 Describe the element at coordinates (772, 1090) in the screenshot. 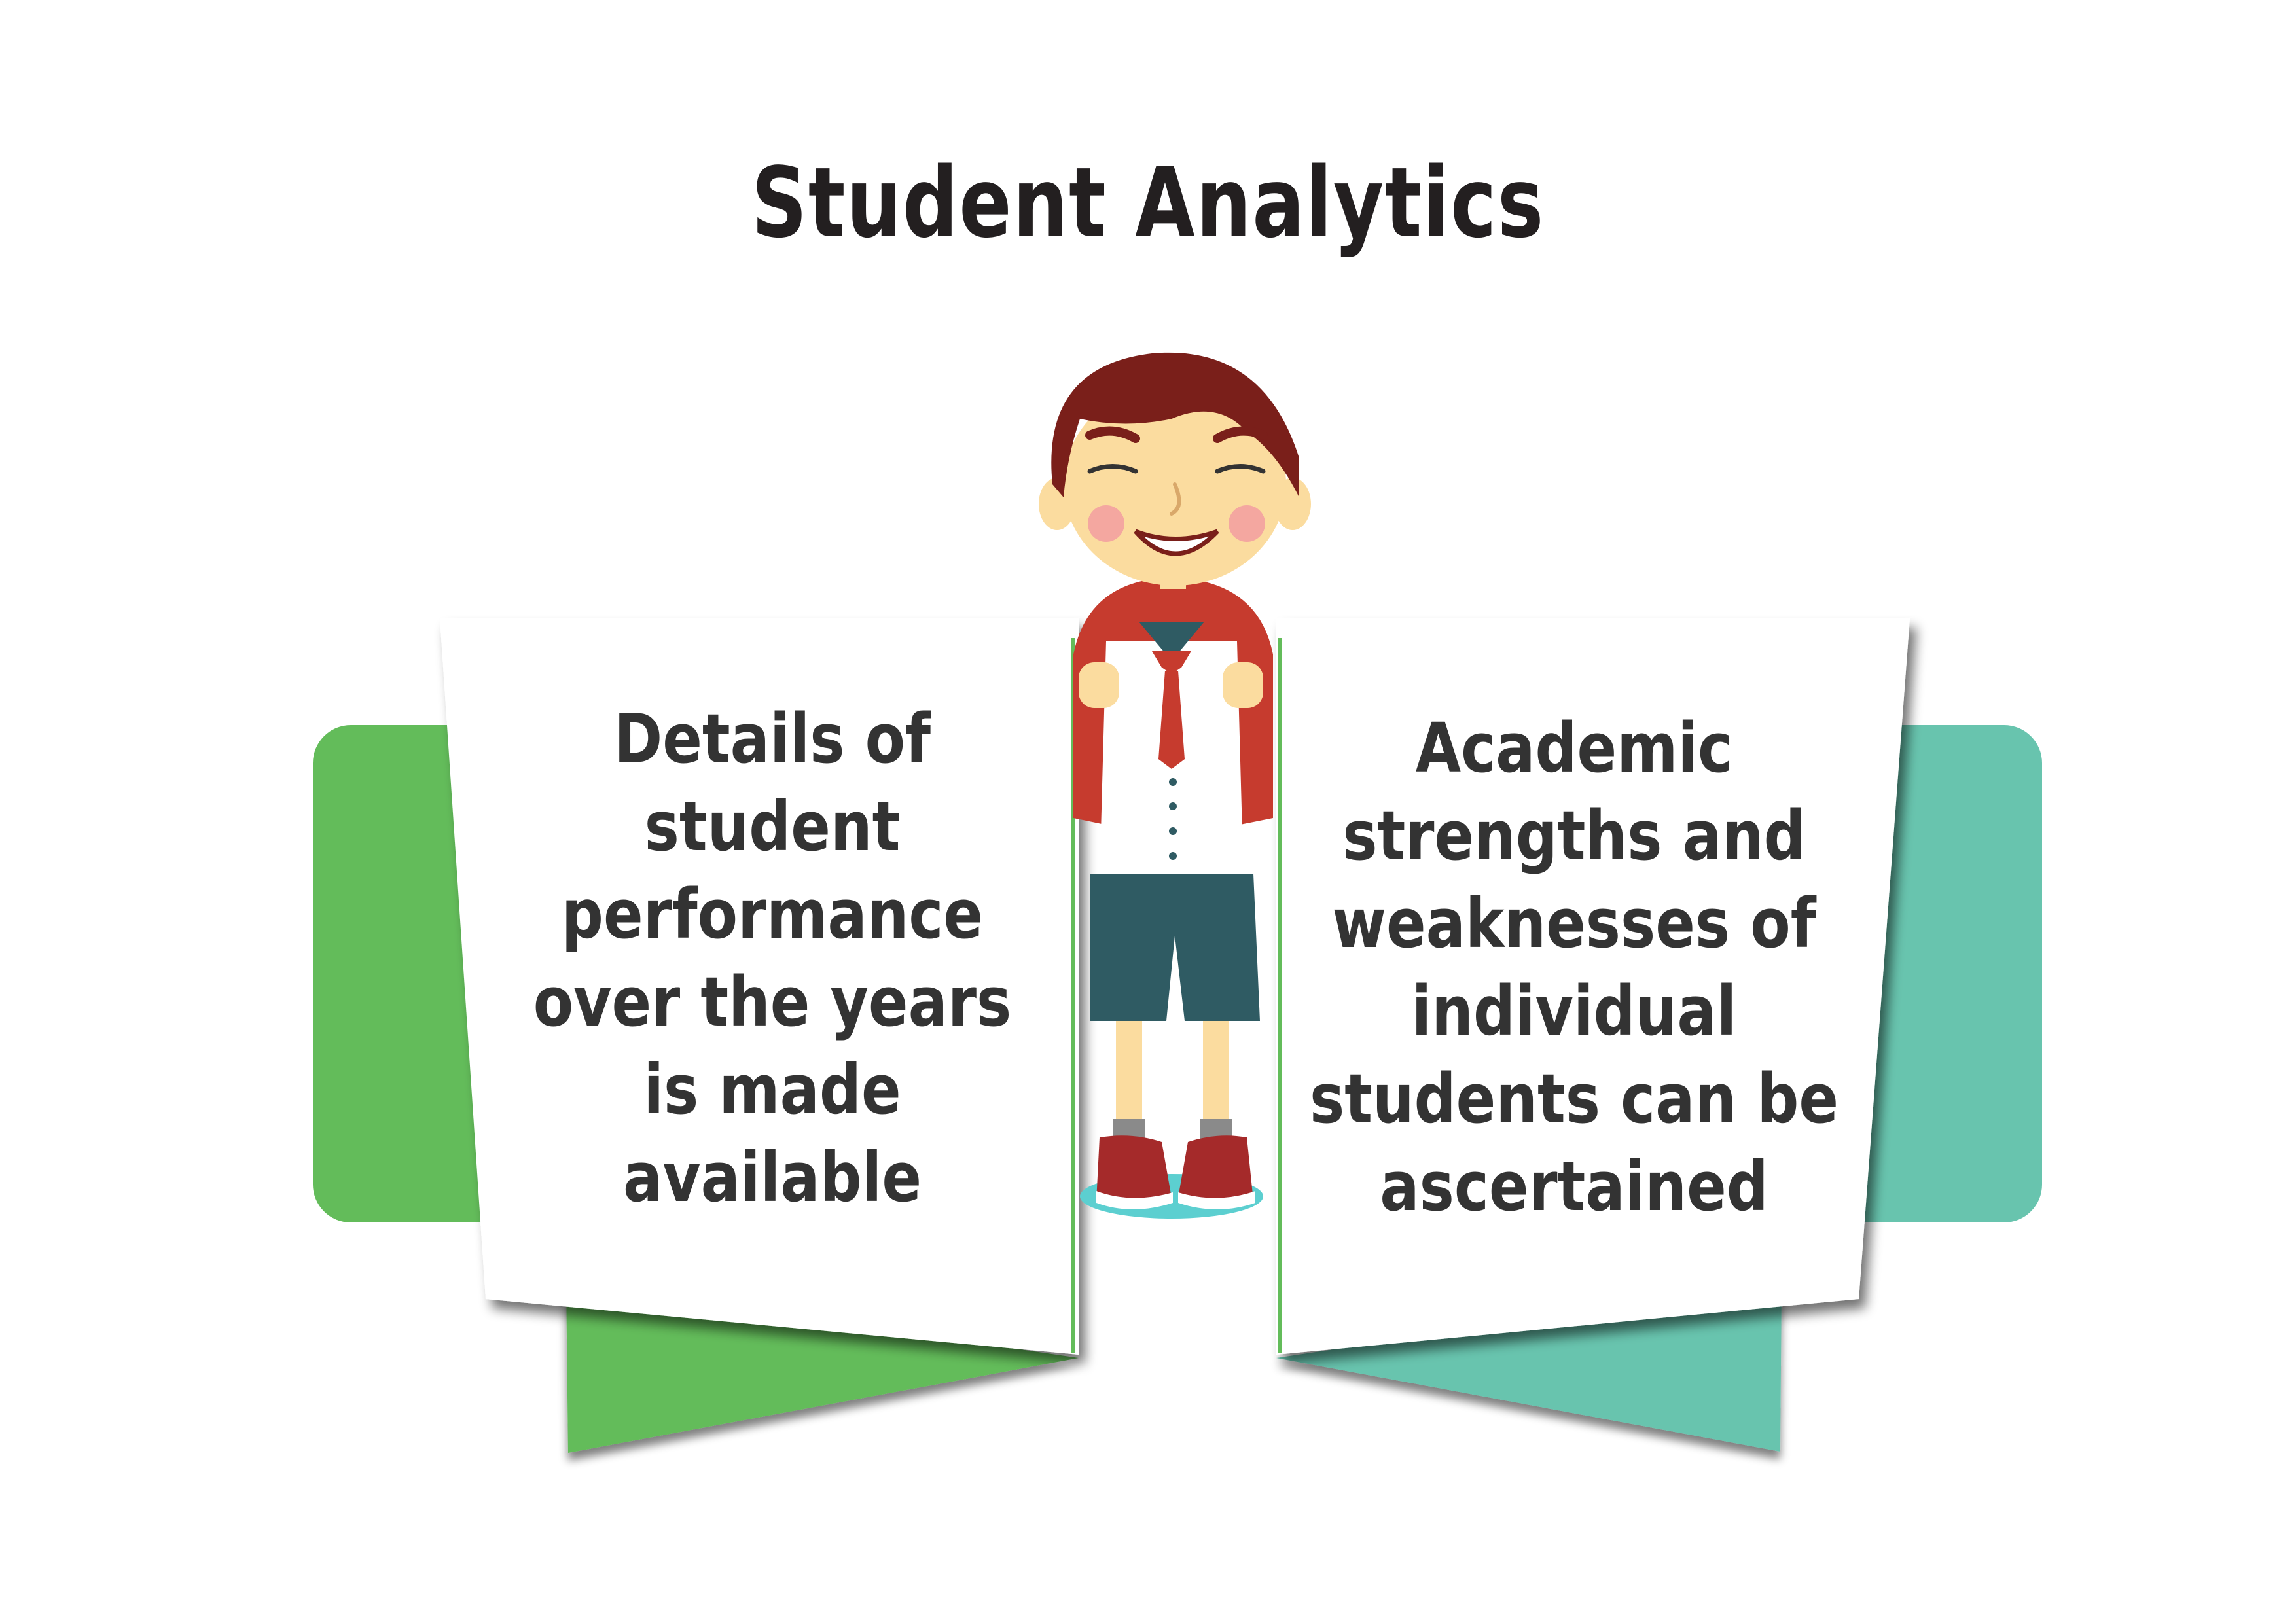

I see `left-panel-line: is made` at that location.